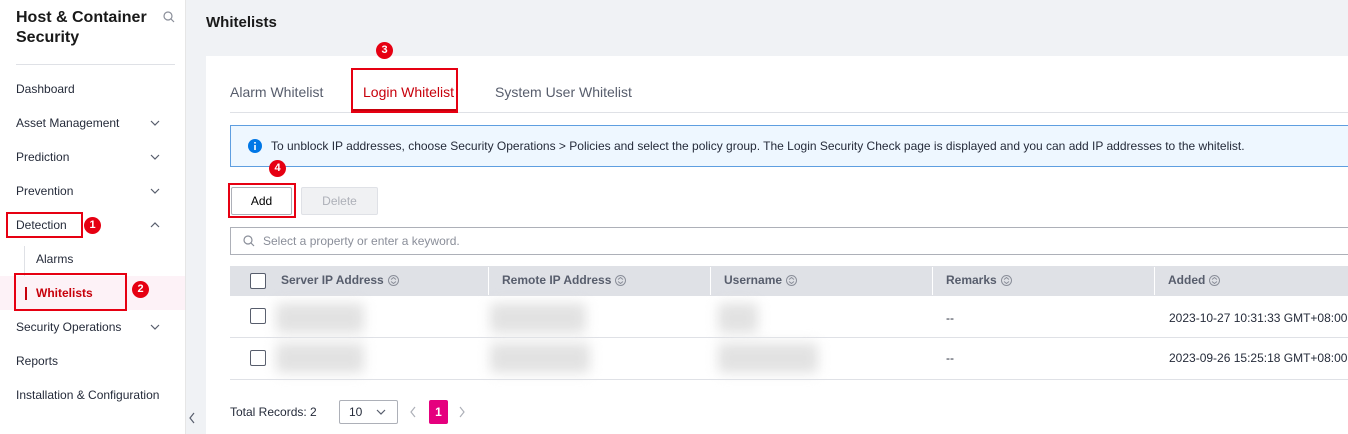 The image size is (1348, 434). Describe the element at coordinates (140, 289) in the screenshot. I see `step-callout: 2` at that location.